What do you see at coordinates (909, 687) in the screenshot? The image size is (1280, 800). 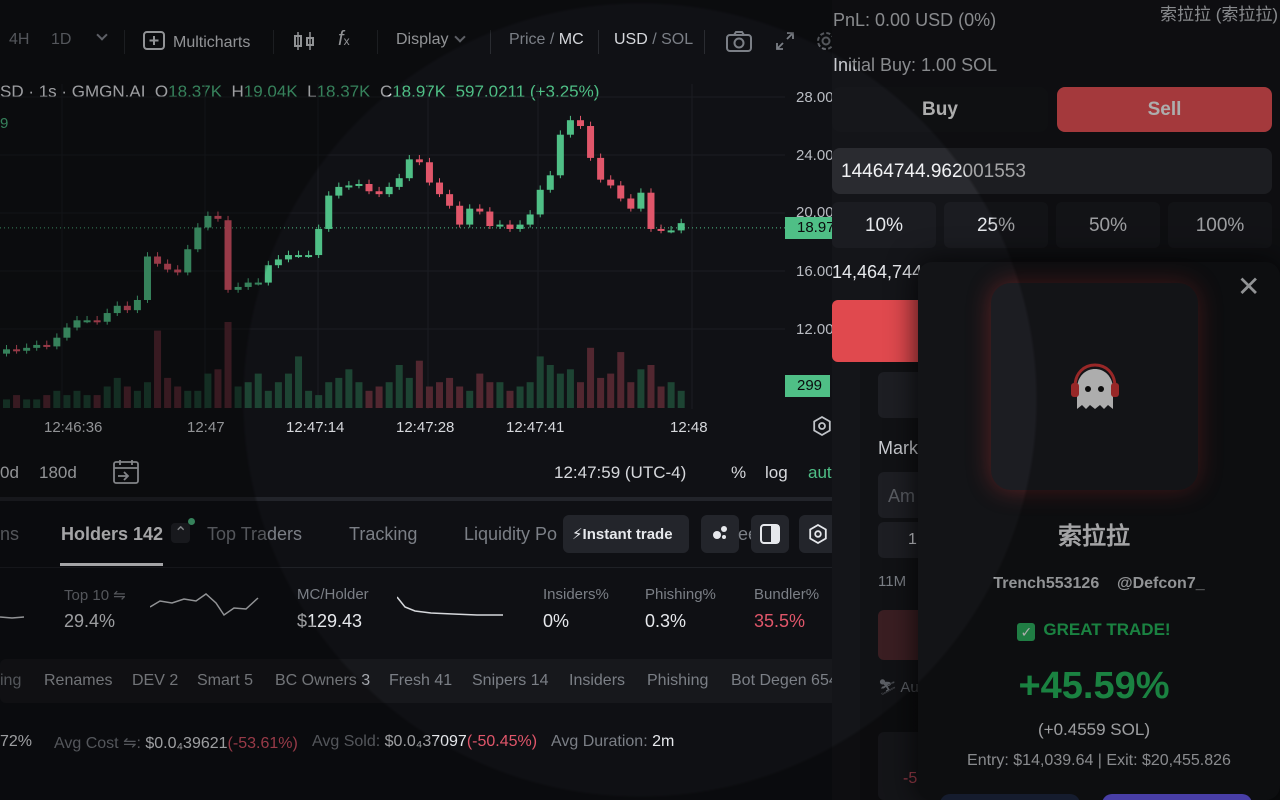 I see `auto-sell-label: Au` at bounding box center [909, 687].